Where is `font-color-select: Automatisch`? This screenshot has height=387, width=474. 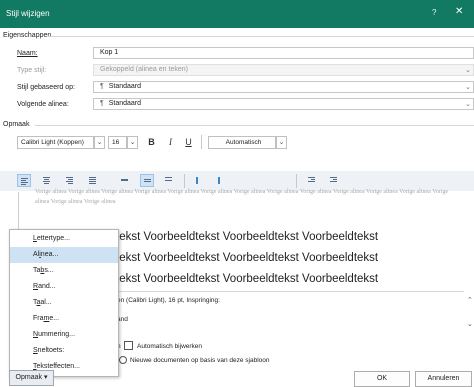 font-color-select: Automatisch is located at coordinates (242, 142).